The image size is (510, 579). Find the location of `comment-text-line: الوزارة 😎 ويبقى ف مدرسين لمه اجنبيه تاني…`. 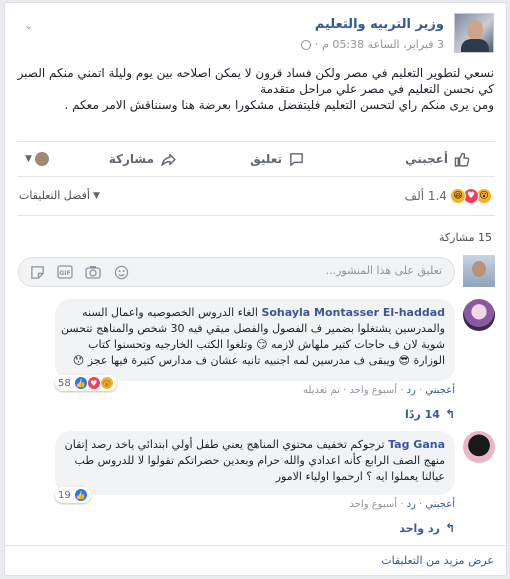

comment-text-line: الوزارة 😎 ويبقى ف مدرسين لمه اجنبيه تاني… is located at coordinates (258, 360).